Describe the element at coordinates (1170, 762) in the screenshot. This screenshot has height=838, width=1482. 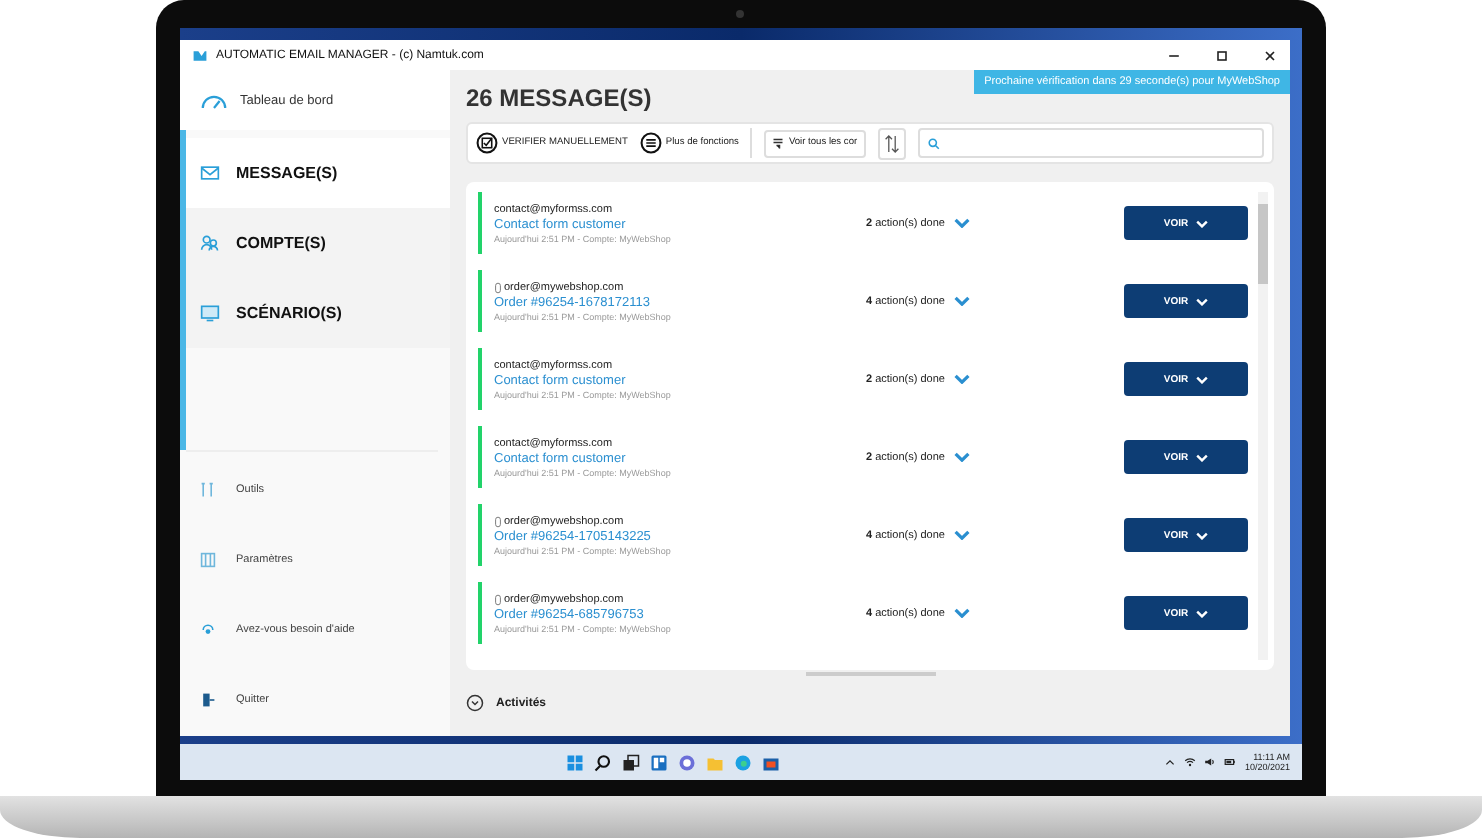
I see `caret-up-icon` at that location.